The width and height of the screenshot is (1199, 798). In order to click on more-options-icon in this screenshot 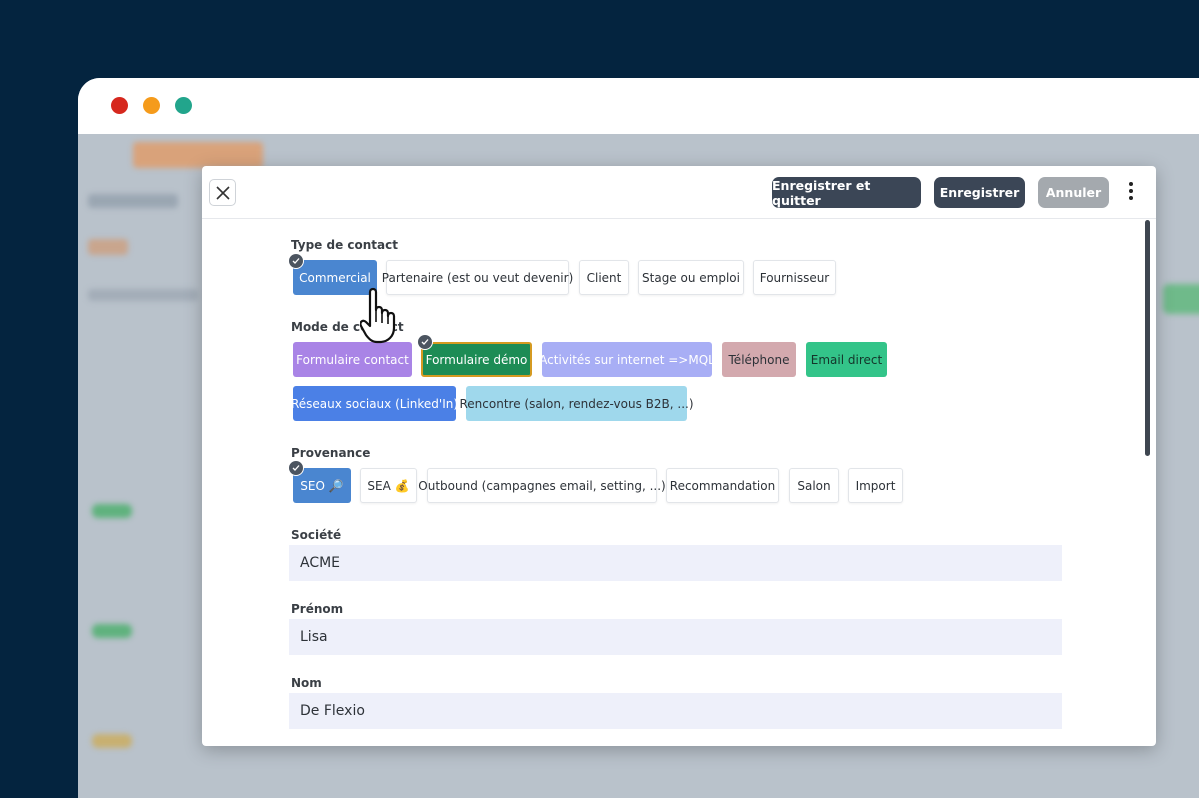, I will do `click(1131, 192)`.